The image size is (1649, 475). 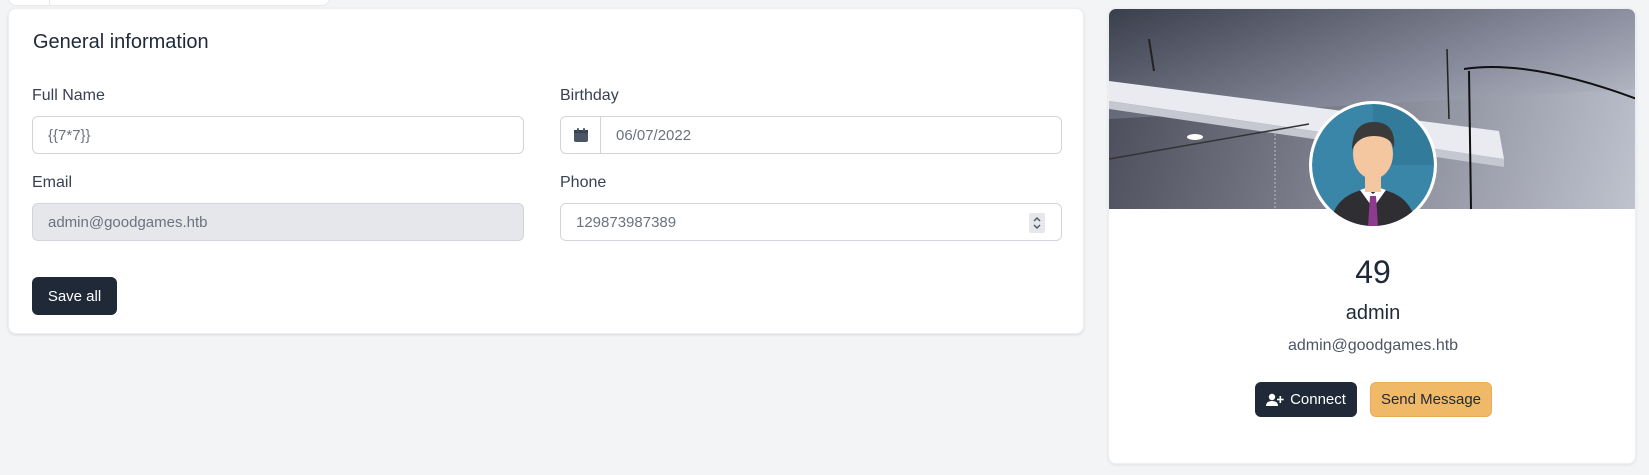 What do you see at coordinates (278, 222) in the screenshot?
I see `email-field: admin@goodgames.htb` at bounding box center [278, 222].